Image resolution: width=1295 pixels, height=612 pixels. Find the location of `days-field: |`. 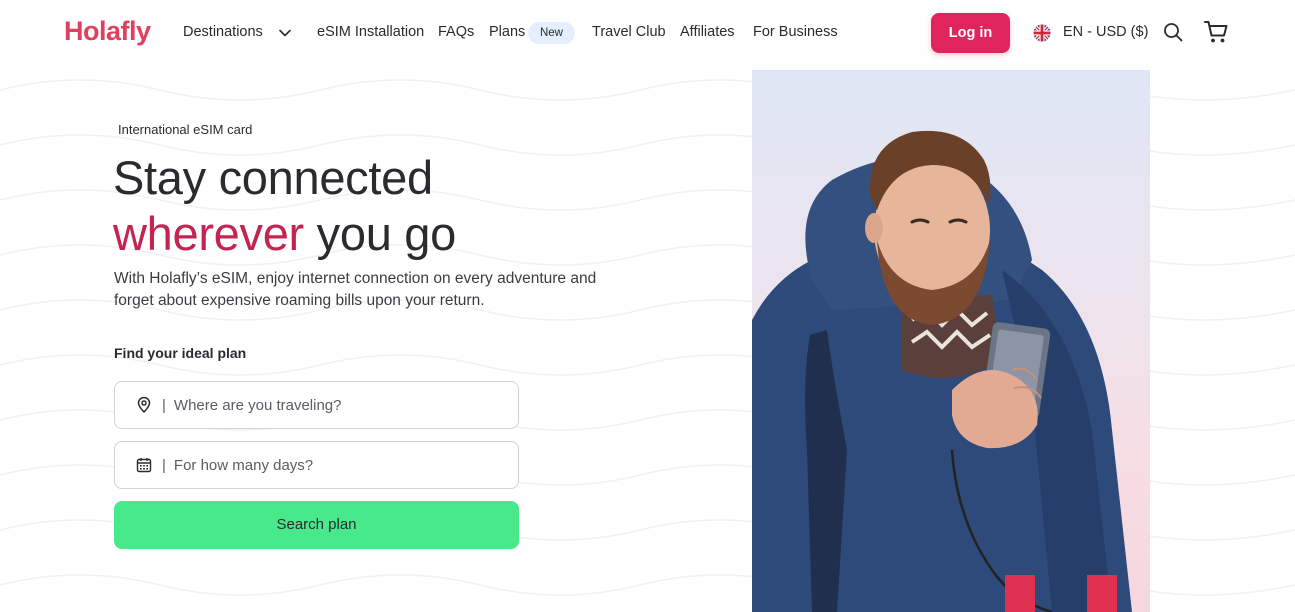

days-field: | is located at coordinates (316, 465).